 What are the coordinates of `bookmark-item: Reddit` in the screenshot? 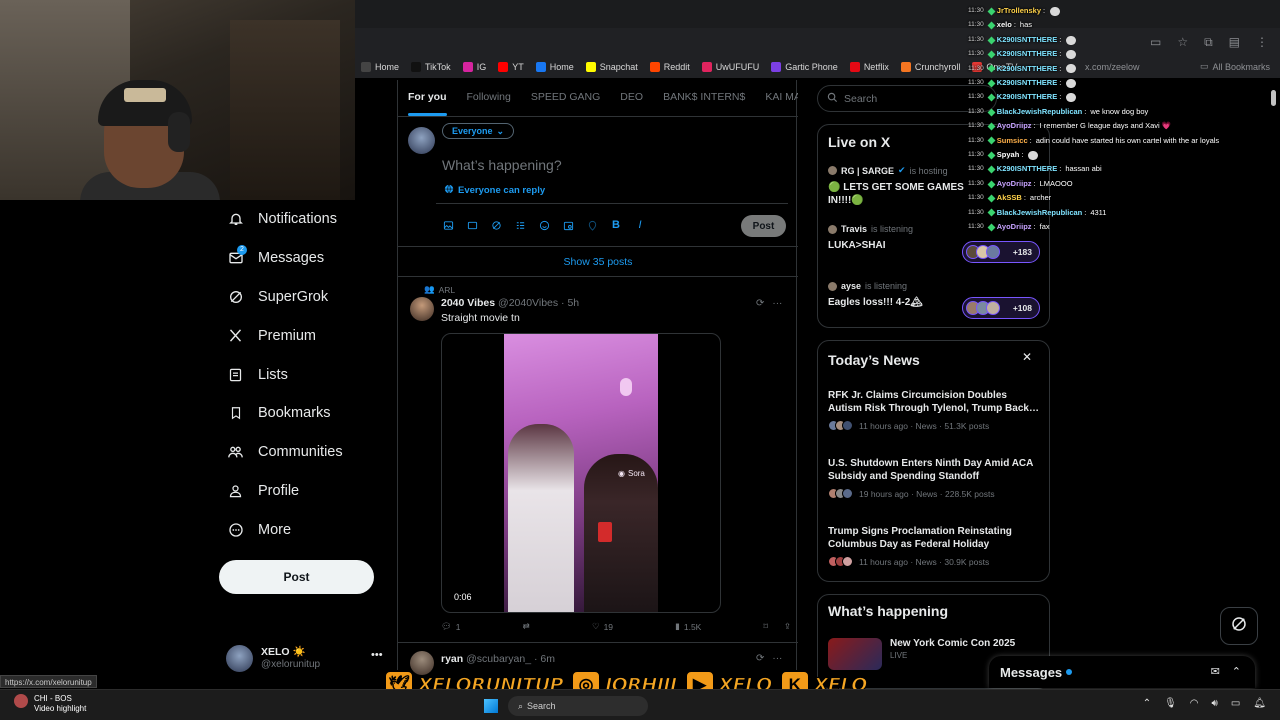 It's located at (669, 67).